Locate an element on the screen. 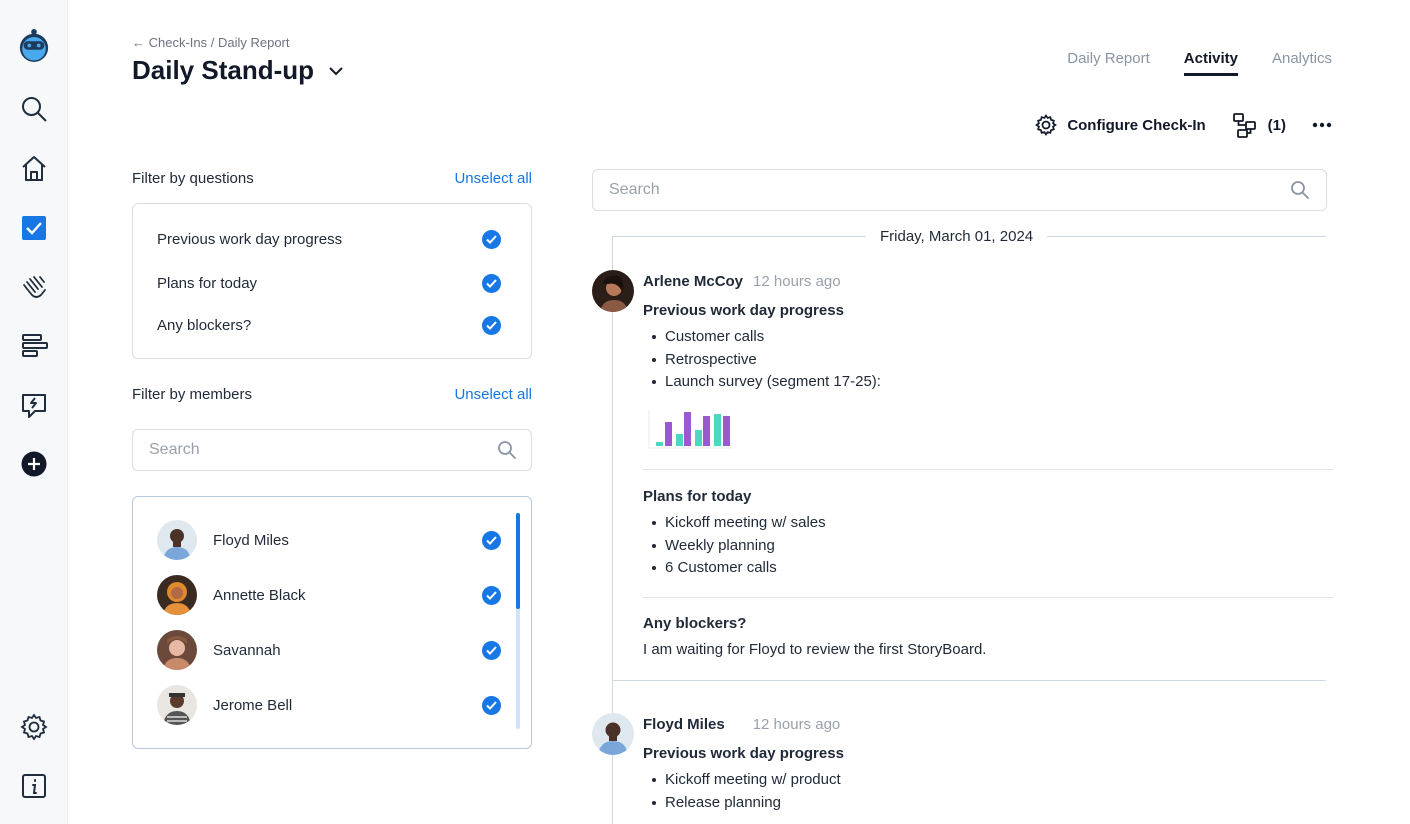  configure-checkin-label: Configure Check-In is located at coordinates (1136, 125).